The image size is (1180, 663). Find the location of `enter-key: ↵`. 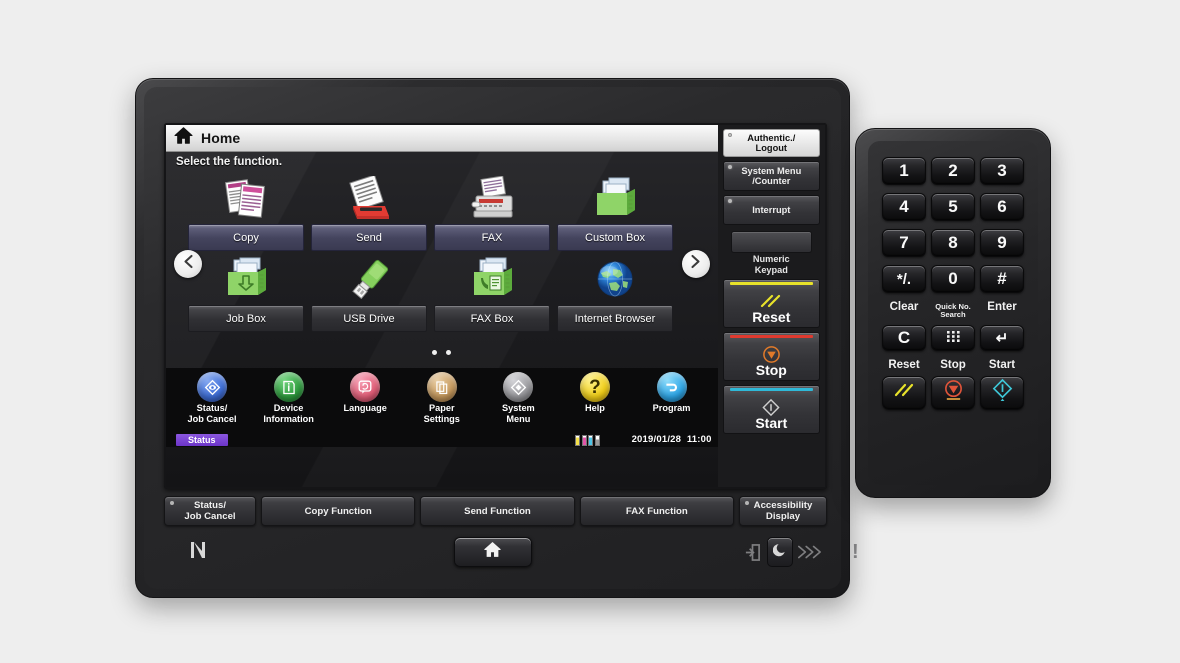

enter-key: ↵ is located at coordinates (1002, 337).